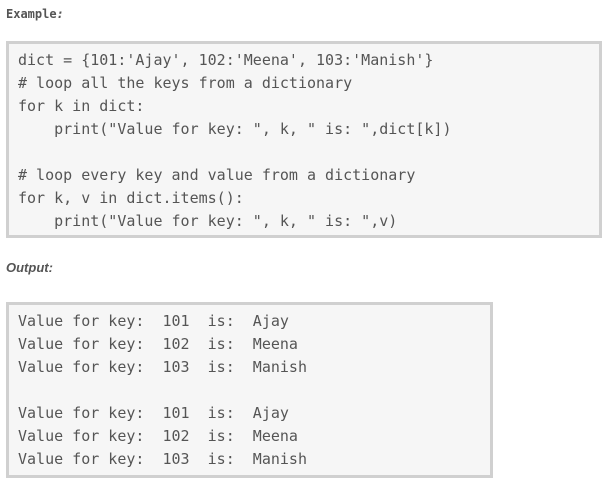  What do you see at coordinates (60, 14) in the screenshot?
I see `example-heading-colon: :` at bounding box center [60, 14].